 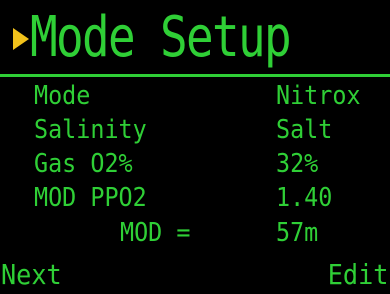 What do you see at coordinates (161, 37) in the screenshot?
I see `page-title: Mode Setup` at bounding box center [161, 37].